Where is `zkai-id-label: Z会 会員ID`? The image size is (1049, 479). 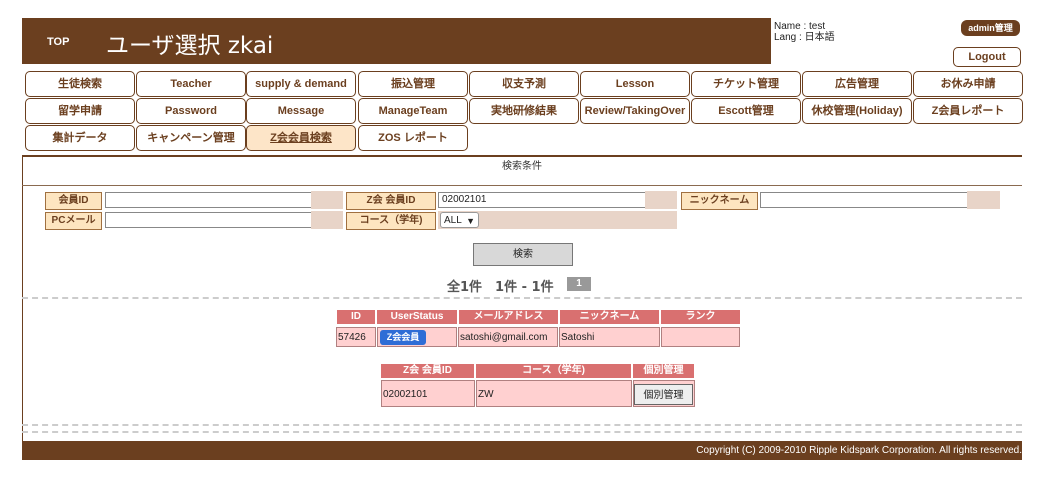
zkai-id-label: Z会 会員ID is located at coordinates (391, 201).